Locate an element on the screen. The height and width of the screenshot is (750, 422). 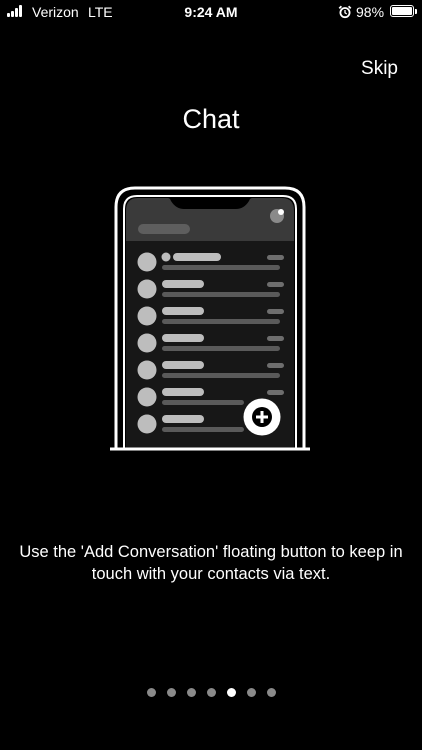
page-dot-active is located at coordinates (231, 692).